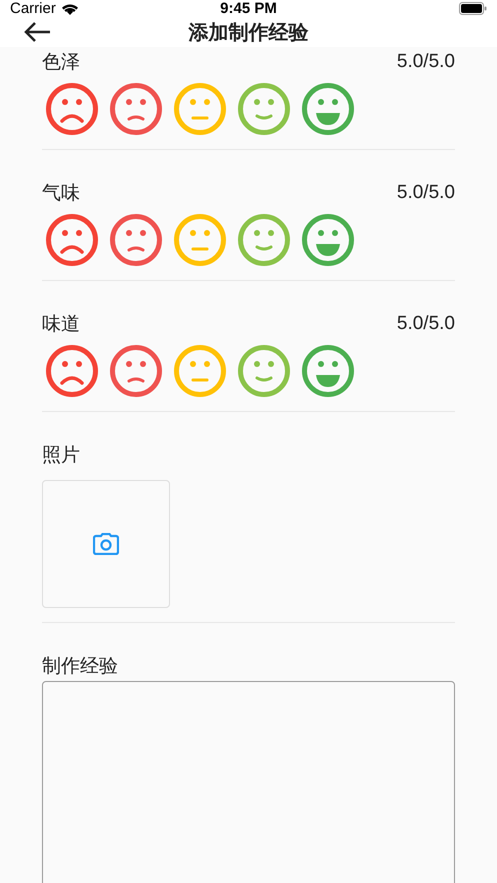 This screenshot has height=883, width=497. What do you see at coordinates (106, 544) in the screenshot?
I see `camera-icon` at bounding box center [106, 544].